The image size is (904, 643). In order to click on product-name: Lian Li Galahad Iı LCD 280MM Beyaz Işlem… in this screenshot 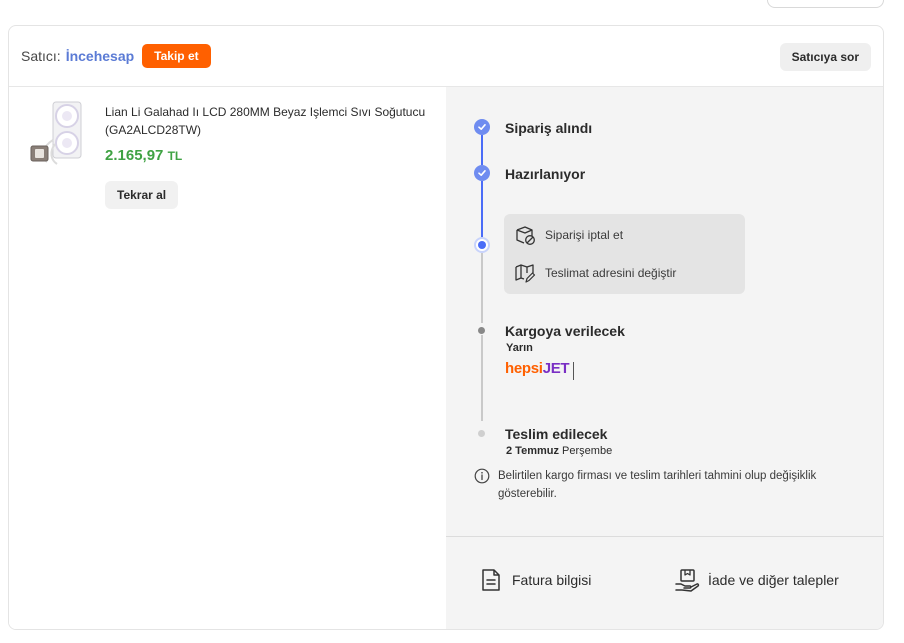, I will do `click(270, 121)`.